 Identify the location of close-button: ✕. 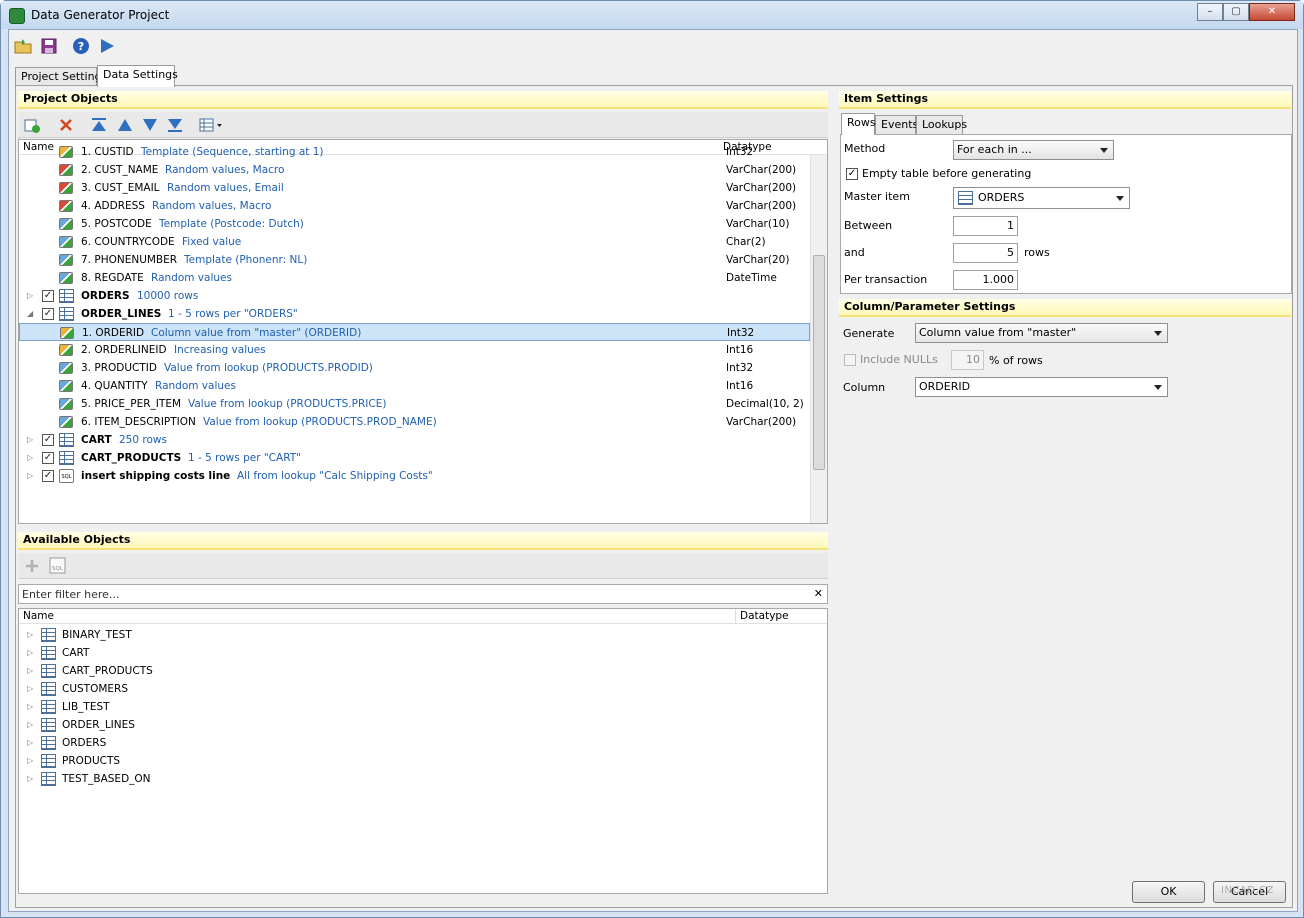
(1272, 12).